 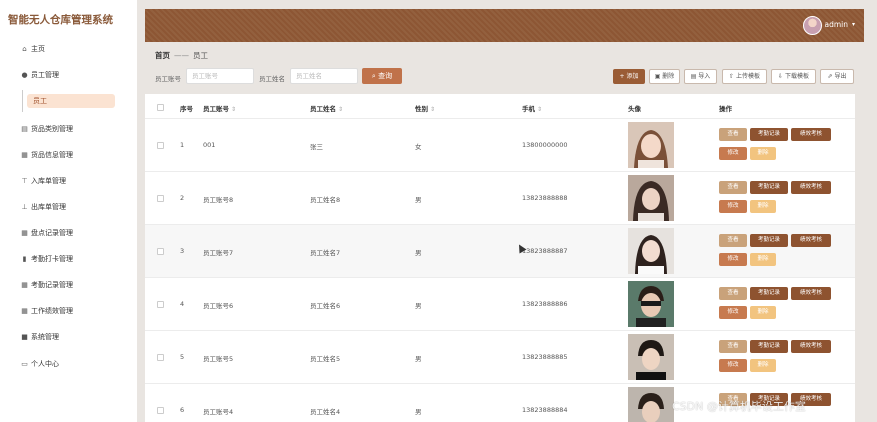 What do you see at coordinates (325, 306) in the screenshot?
I see `cell-name: 员工姓名6` at bounding box center [325, 306].